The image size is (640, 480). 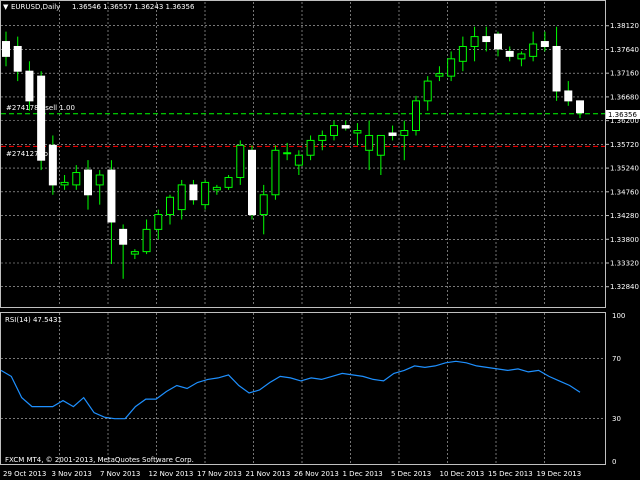 I want to click on x-tick-label: 10 Dec 2013, so click(x=462, y=474).